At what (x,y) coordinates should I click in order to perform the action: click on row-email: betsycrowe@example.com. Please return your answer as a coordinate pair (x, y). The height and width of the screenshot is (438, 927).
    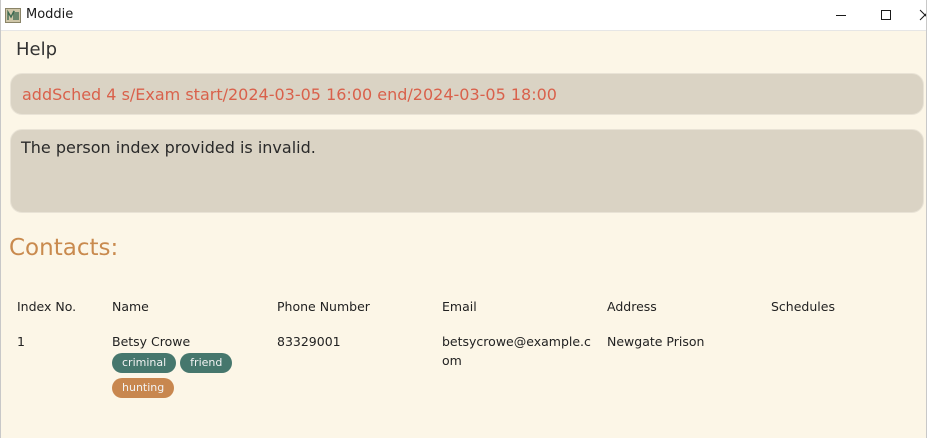
    Looking at the image, I should click on (516, 351).